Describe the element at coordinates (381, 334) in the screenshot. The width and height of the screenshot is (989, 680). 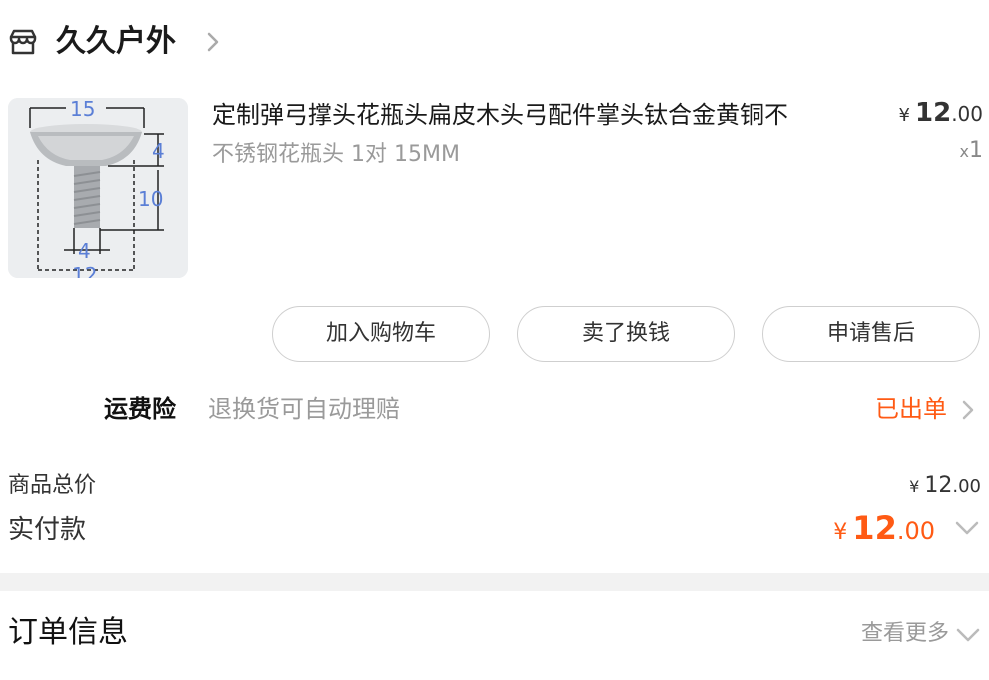
I see `add-to-cart-button: 加入购物车` at that location.